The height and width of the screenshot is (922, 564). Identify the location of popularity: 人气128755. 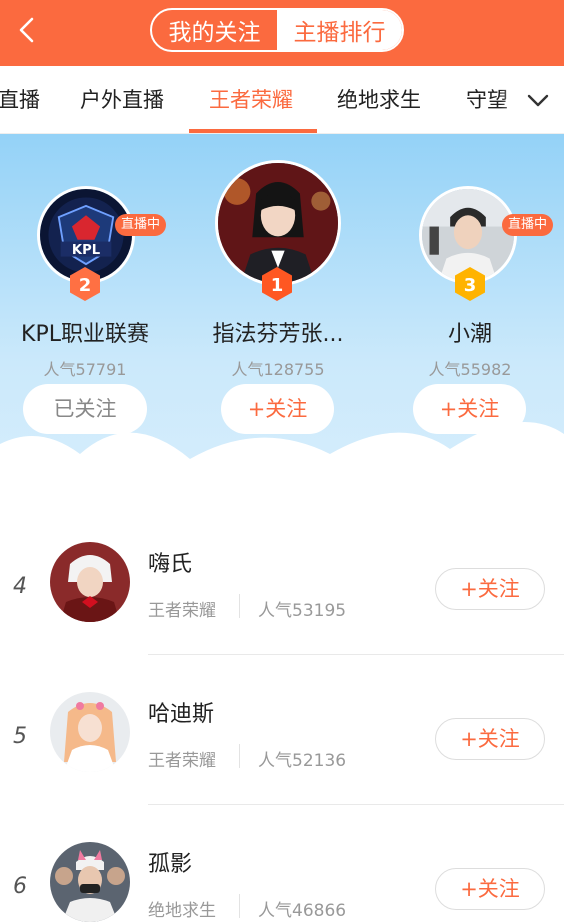
(278, 369).